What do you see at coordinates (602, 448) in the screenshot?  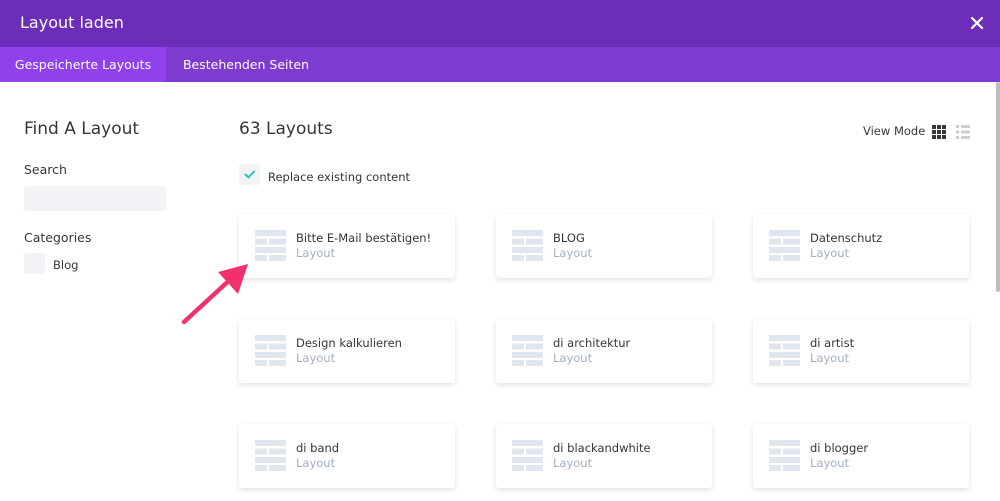 I see `layout-name: di blackandwhite` at bounding box center [602, 448].